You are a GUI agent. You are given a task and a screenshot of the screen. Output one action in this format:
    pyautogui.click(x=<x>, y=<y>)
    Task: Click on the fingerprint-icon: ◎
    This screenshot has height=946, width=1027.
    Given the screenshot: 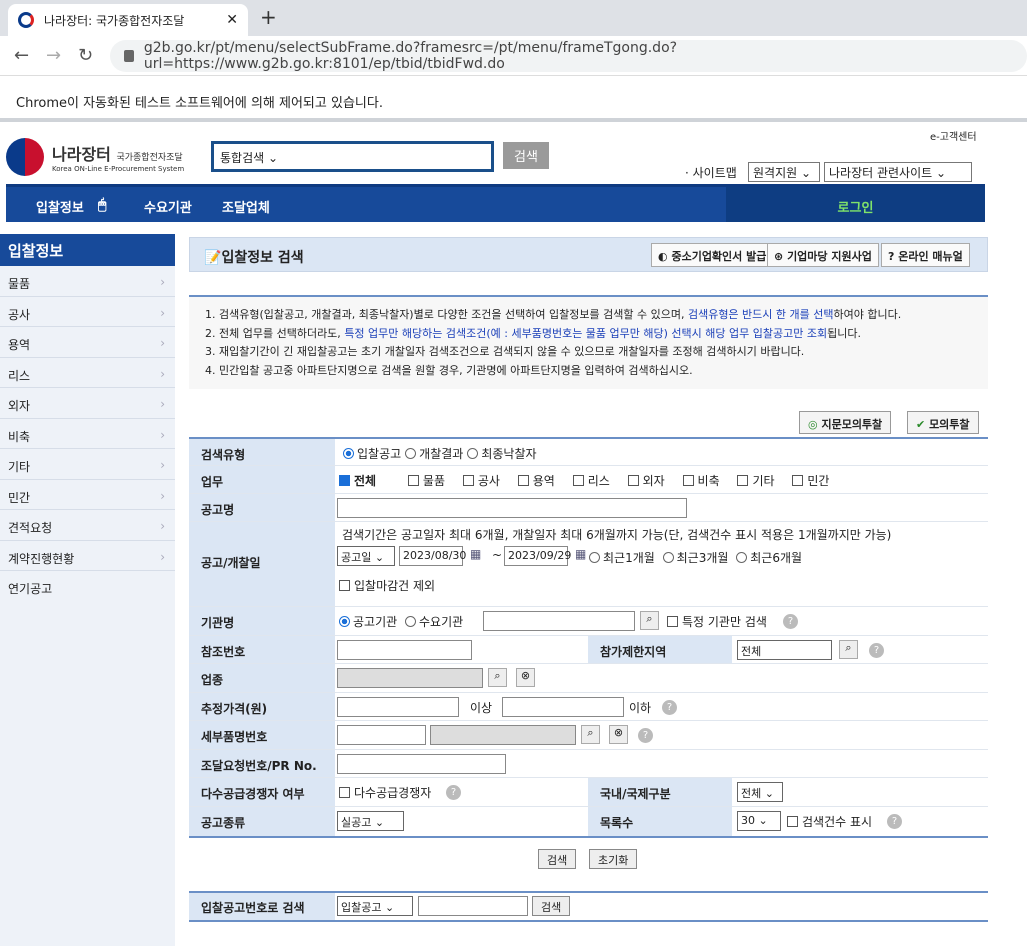 What is the action you would take?
    pyautogui.click(x=813, y=424)
    